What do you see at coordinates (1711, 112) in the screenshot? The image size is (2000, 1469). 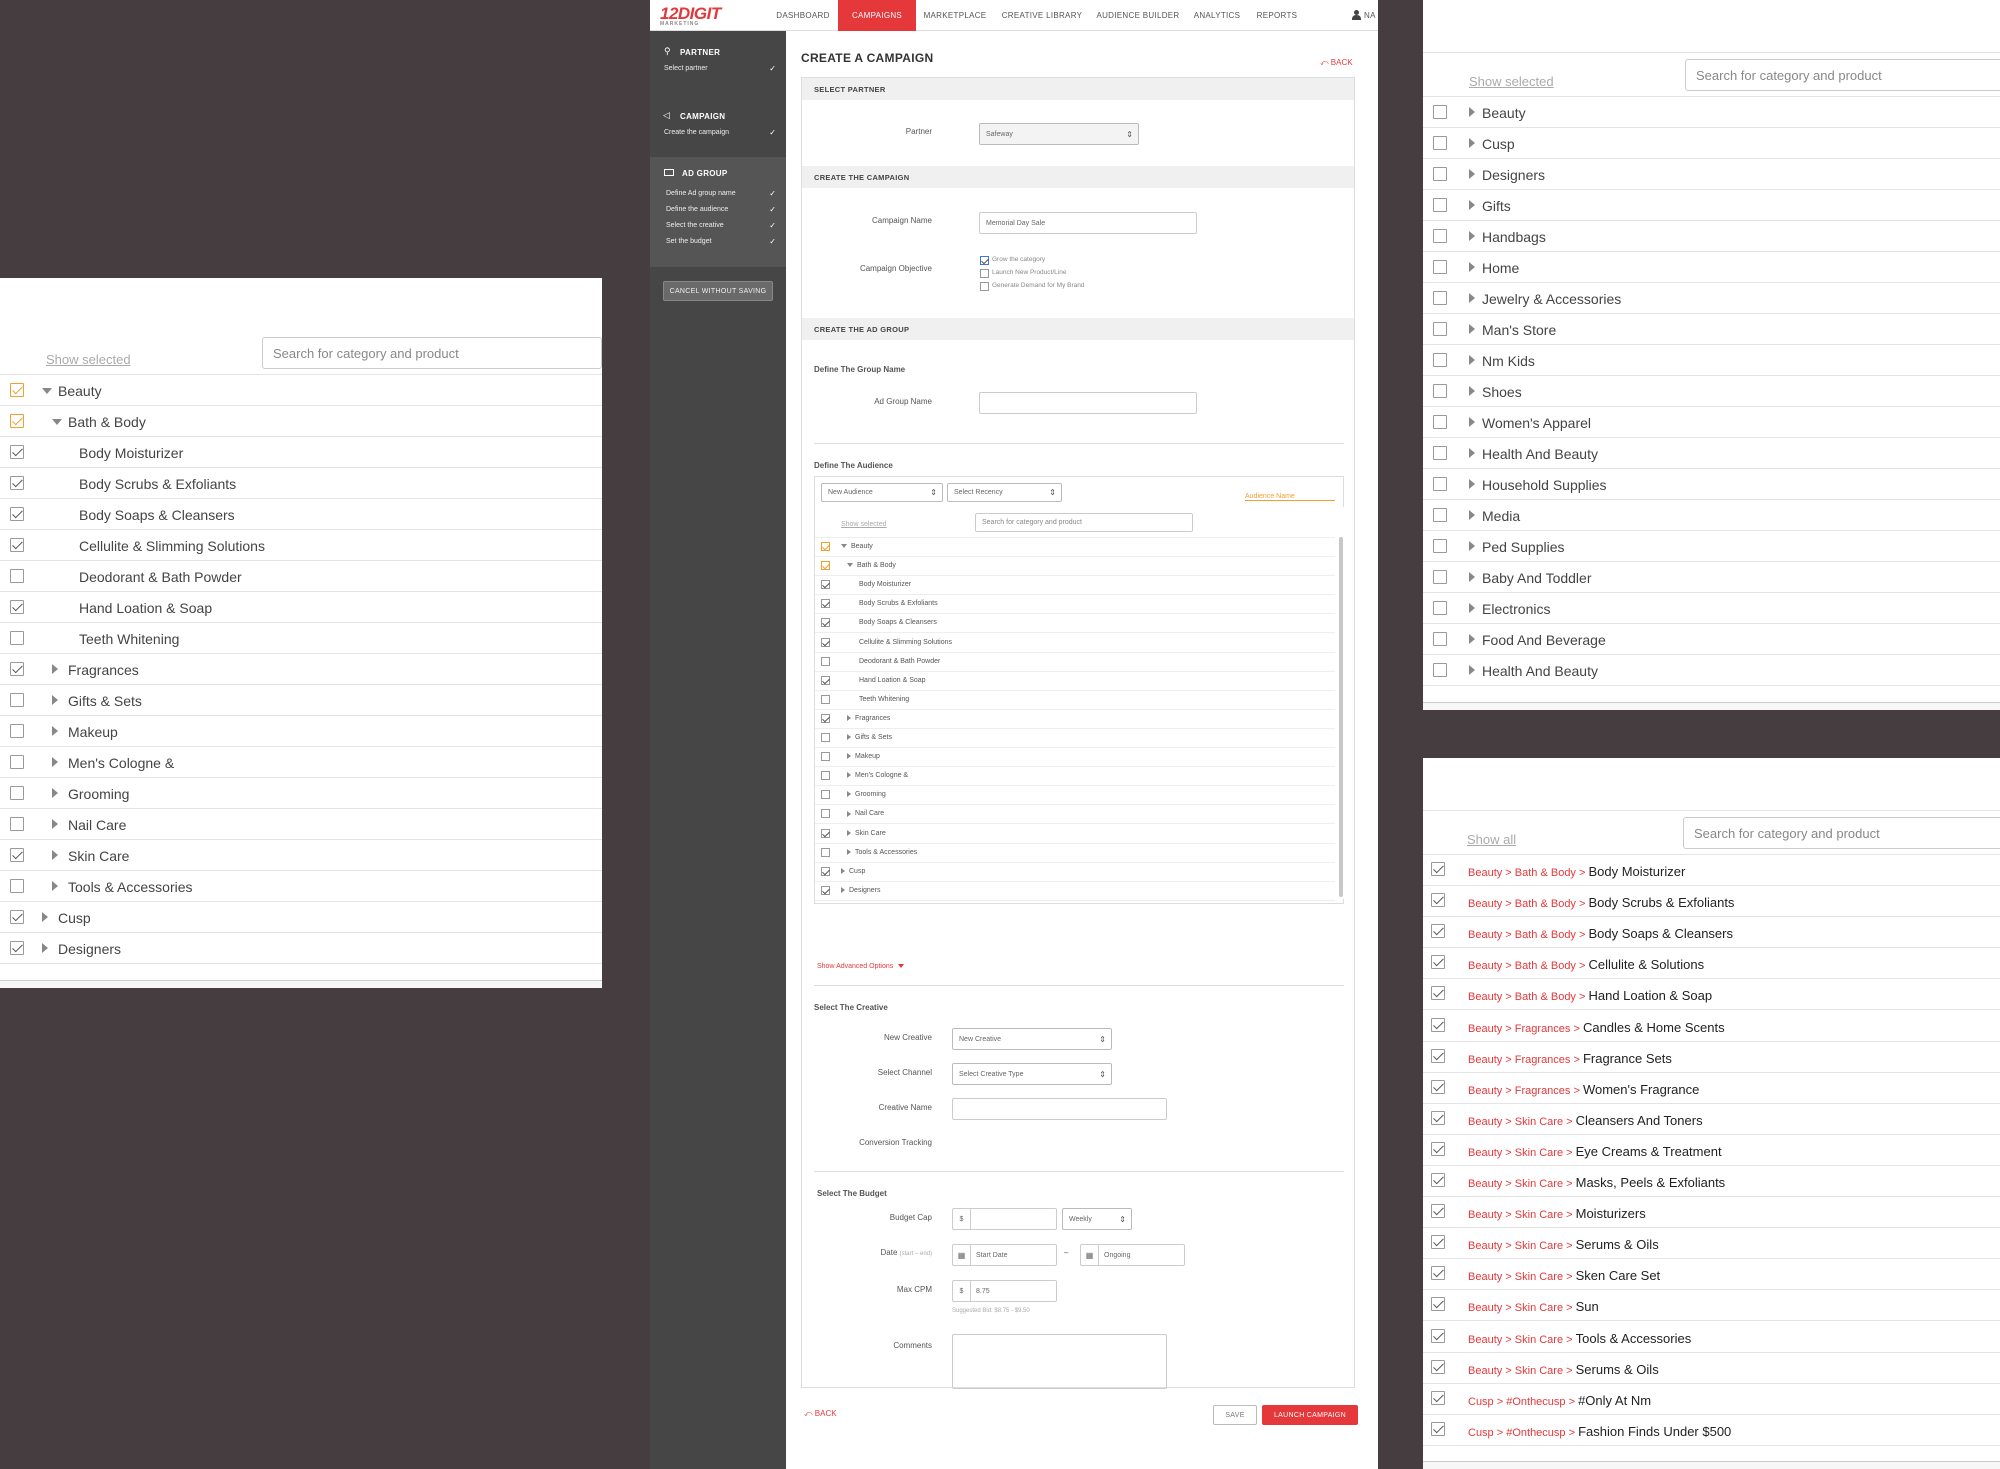 I see `category-row: Beauty` at bounding box center [1711, 112].